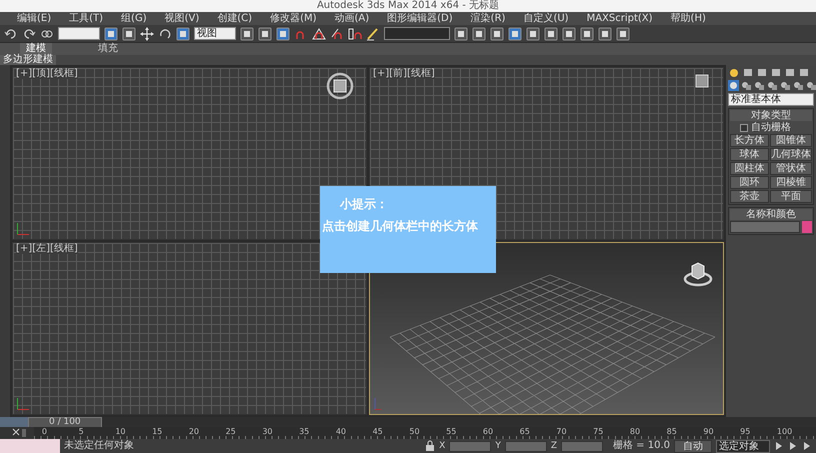 This screenshot has height=453, width=816. I want to click on tick-label: 80, so click(635, 431).